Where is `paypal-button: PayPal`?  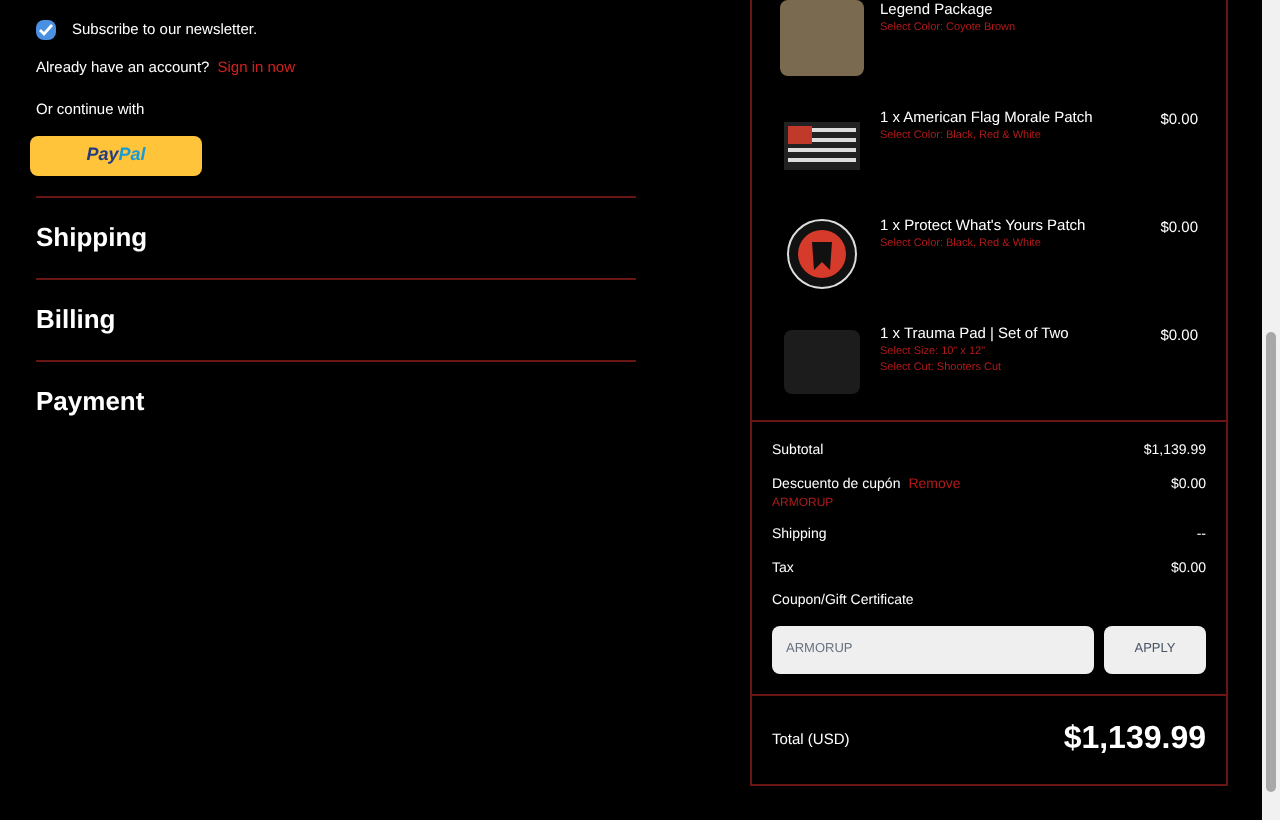 paypal-button: PayPal is located at coordinates (116, 155).